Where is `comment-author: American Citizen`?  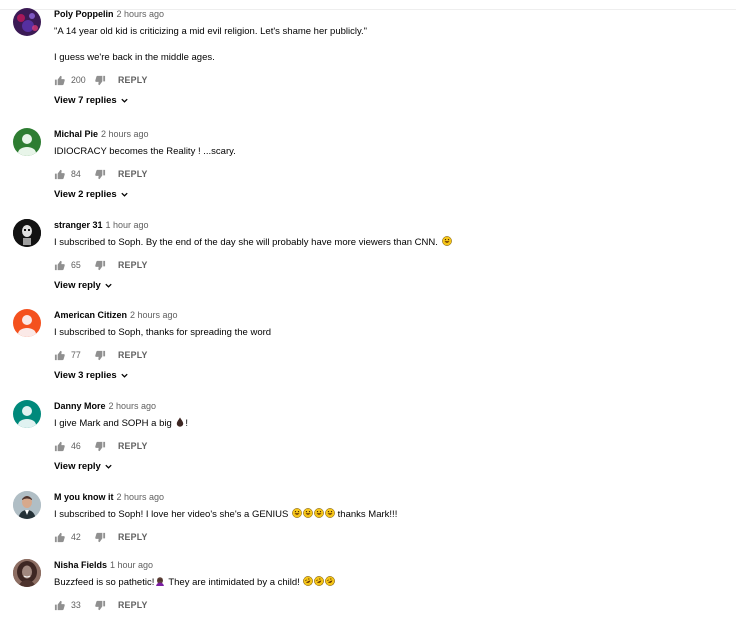
comment-author: American Citizen is located at coordinates (90, 315).